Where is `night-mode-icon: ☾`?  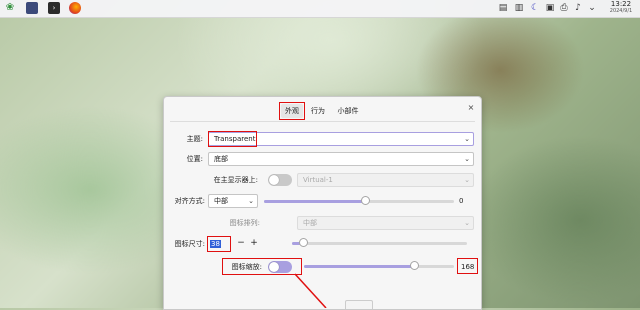
night-mode-icon: ☾ is located at coordinates (535, 8).